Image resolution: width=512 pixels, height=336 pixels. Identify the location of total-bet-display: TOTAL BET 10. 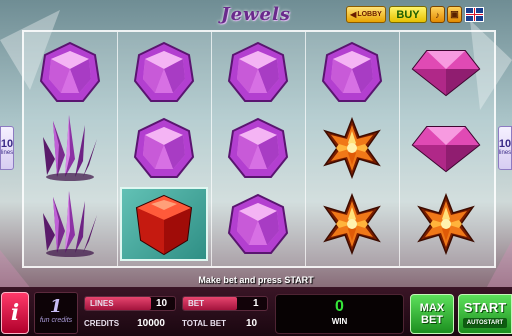
(225, 323).